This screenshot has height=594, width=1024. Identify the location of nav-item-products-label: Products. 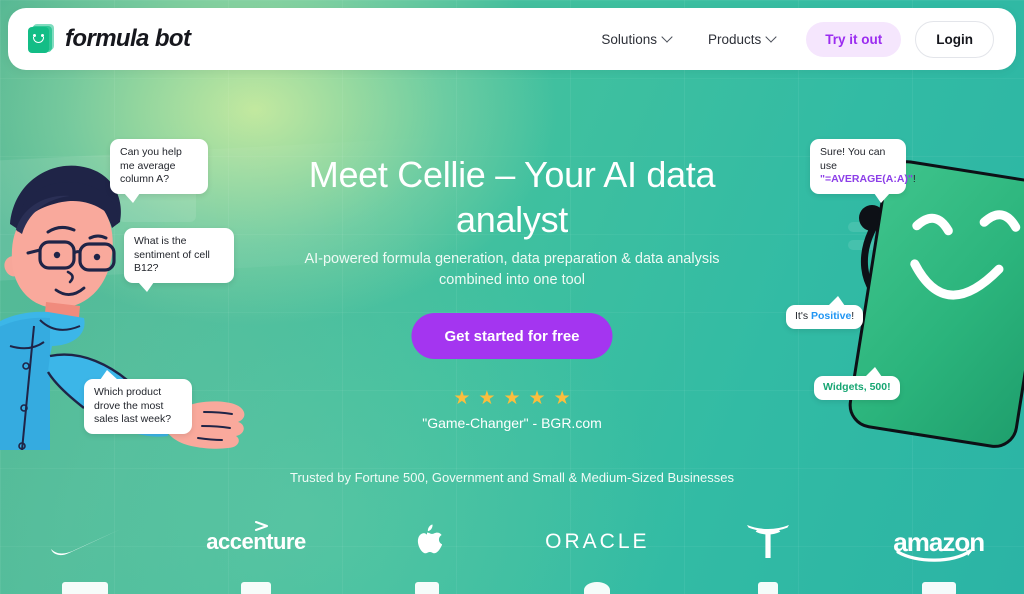
(734, 39).